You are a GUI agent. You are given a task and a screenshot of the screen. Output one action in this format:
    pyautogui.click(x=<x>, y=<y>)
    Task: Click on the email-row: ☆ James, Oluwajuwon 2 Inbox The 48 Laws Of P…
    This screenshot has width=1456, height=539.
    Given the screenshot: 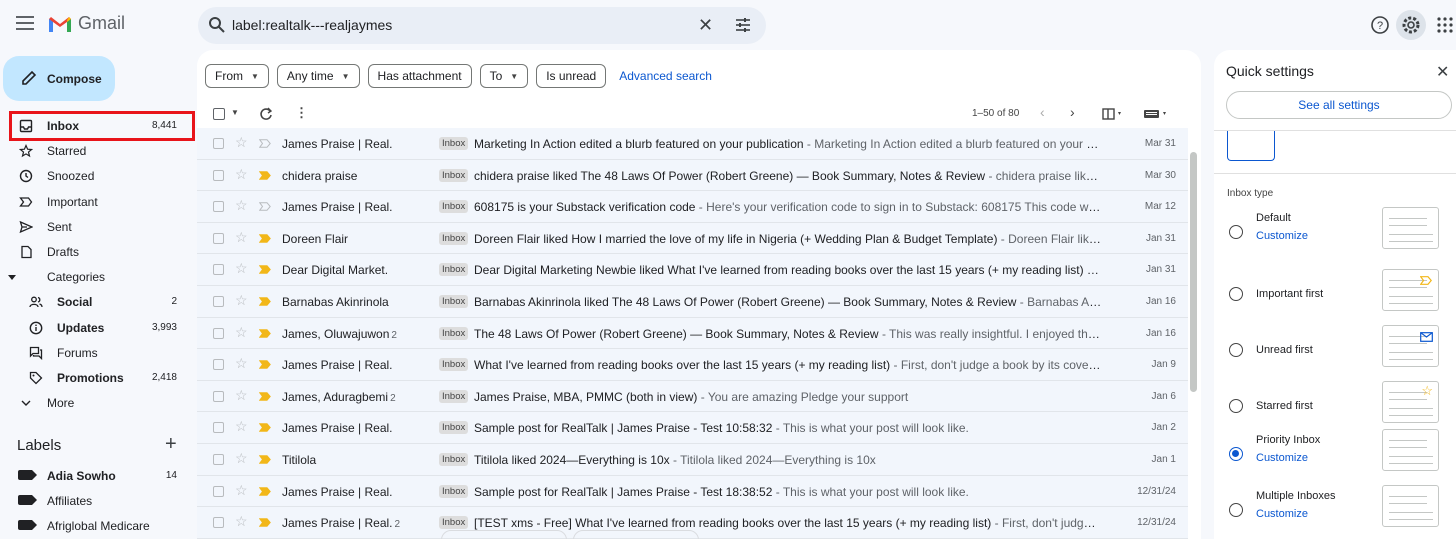 What is the action you would take?
    pyautogui.click(x=692, y=333)
    